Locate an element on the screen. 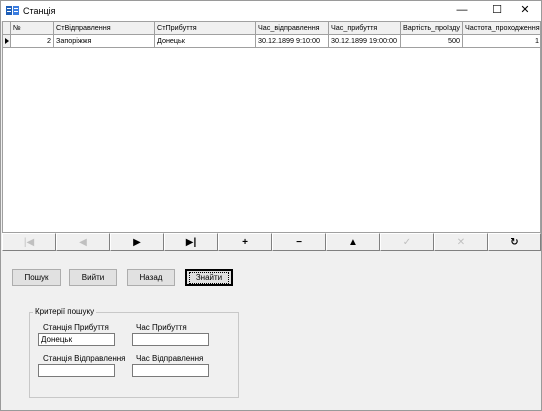 This screenshot has width=542, height=411. column-header-arrival-time: Час_прибуття is located at coordinates (365, 28).